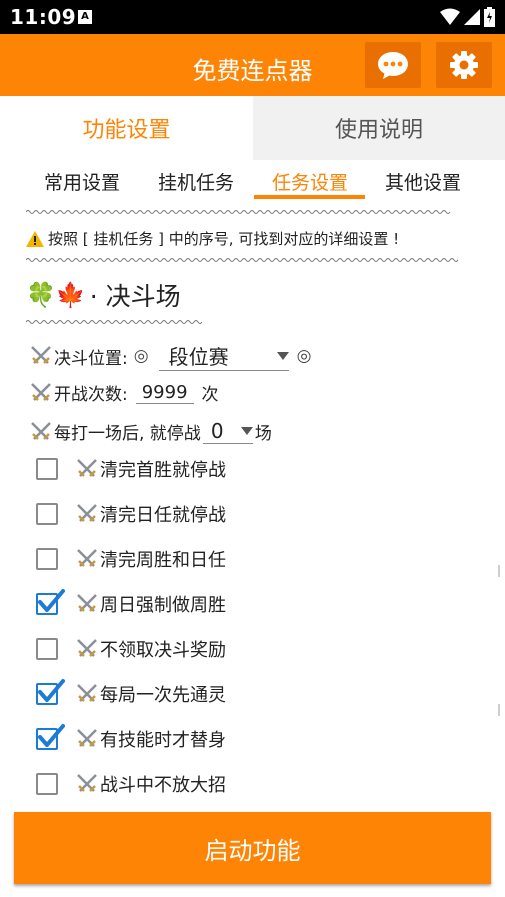 The height and width of the screenshot is (897, 505). Describe the element at coordinates (163, 695) in the screenshot. I see `option-label: 每局一次先通灵` at that location.